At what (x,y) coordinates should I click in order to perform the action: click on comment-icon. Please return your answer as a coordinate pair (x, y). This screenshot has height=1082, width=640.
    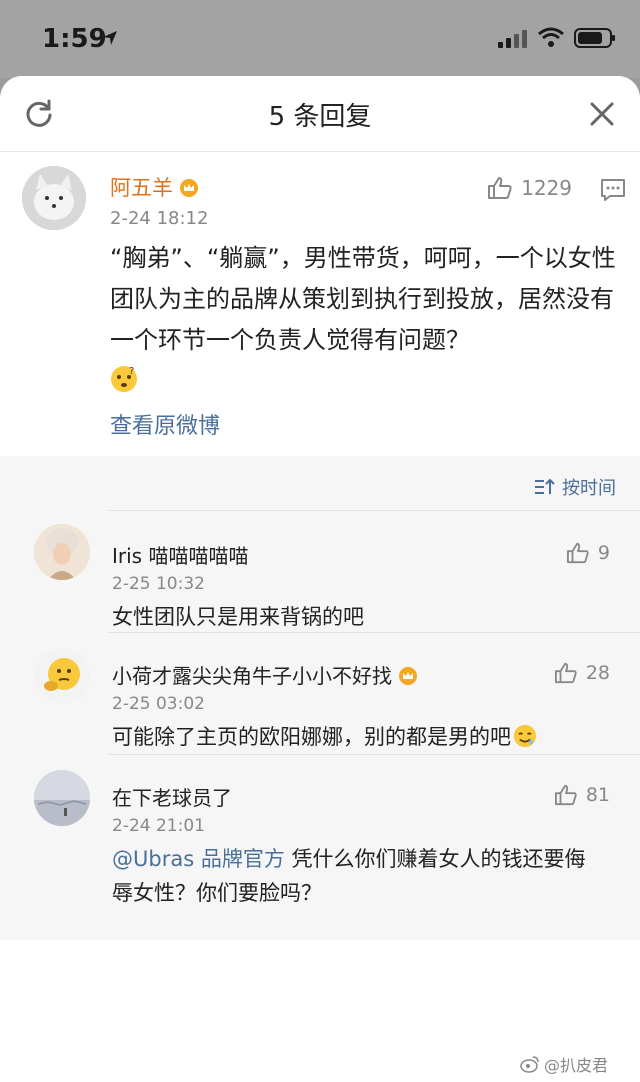
    Looking at the image, I should click on (613, 190).